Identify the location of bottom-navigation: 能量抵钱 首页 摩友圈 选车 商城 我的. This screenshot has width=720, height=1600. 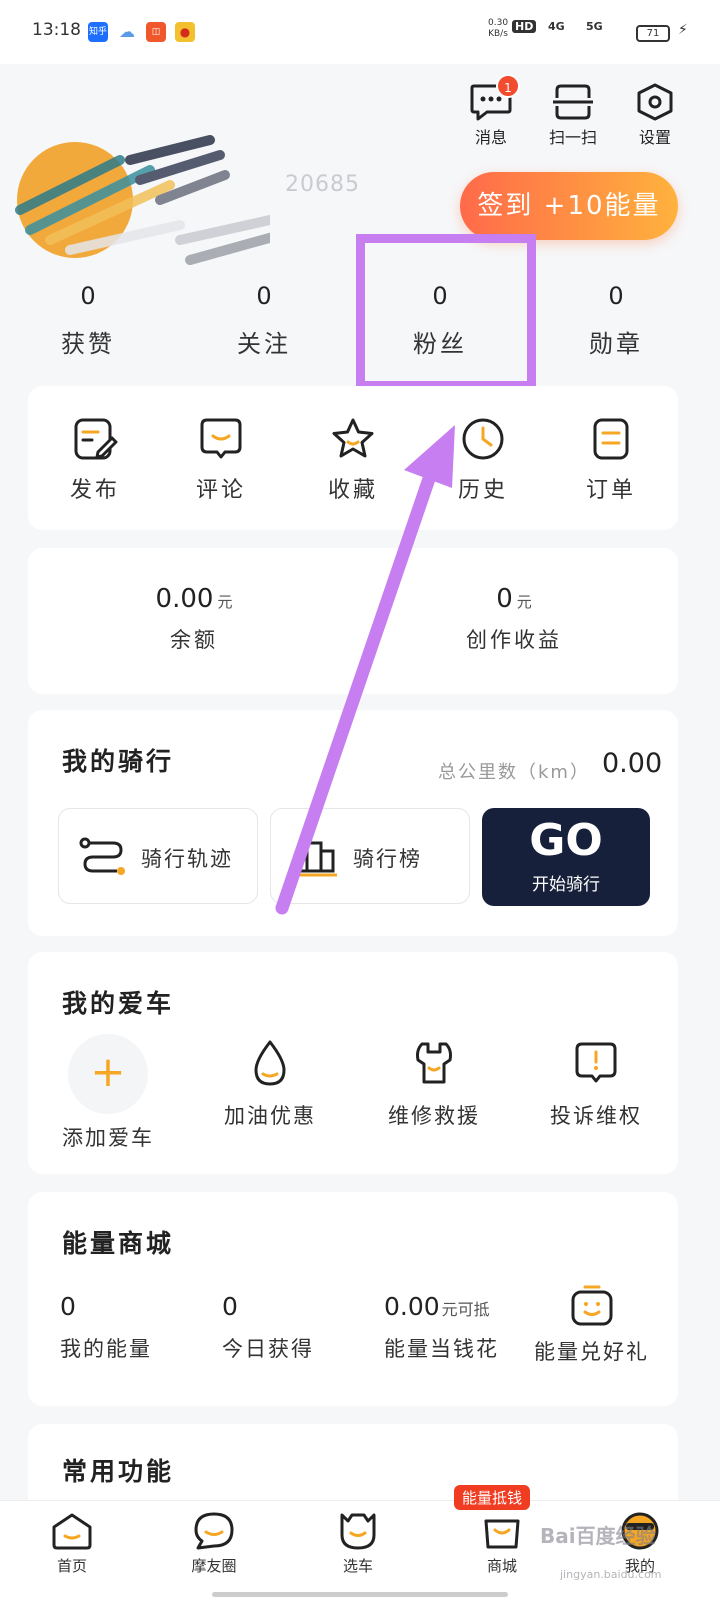
(360, 1542).